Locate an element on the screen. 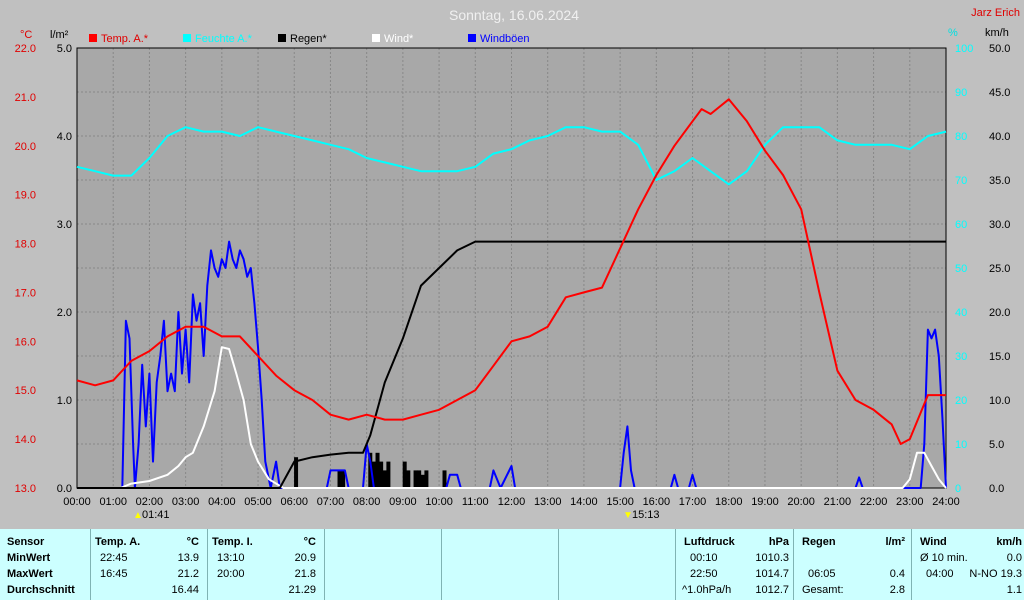  humidity-tick-label: 10 is located at coordinates (961, 445).